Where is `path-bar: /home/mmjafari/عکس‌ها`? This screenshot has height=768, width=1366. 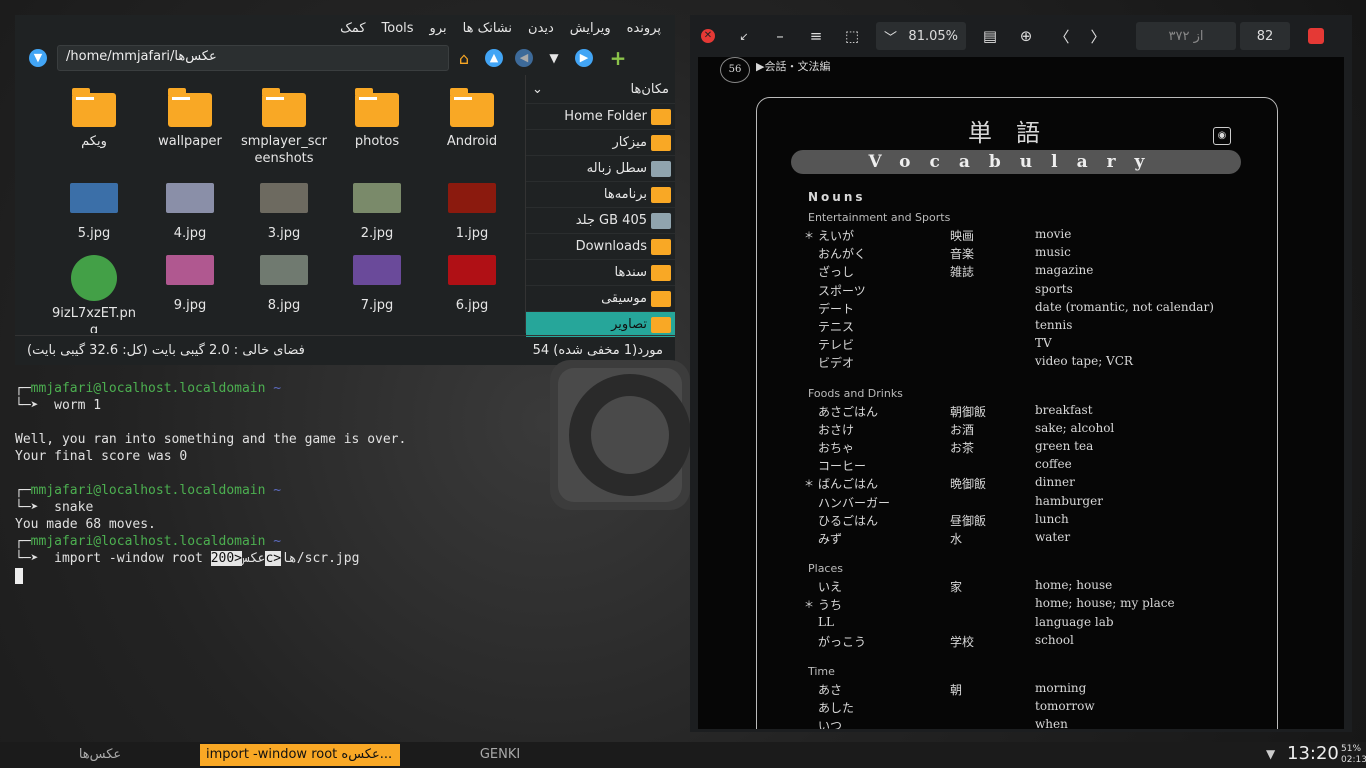
path-bar: /home/mmjafari/عکس‌ها is located at coordinates (253, 58).